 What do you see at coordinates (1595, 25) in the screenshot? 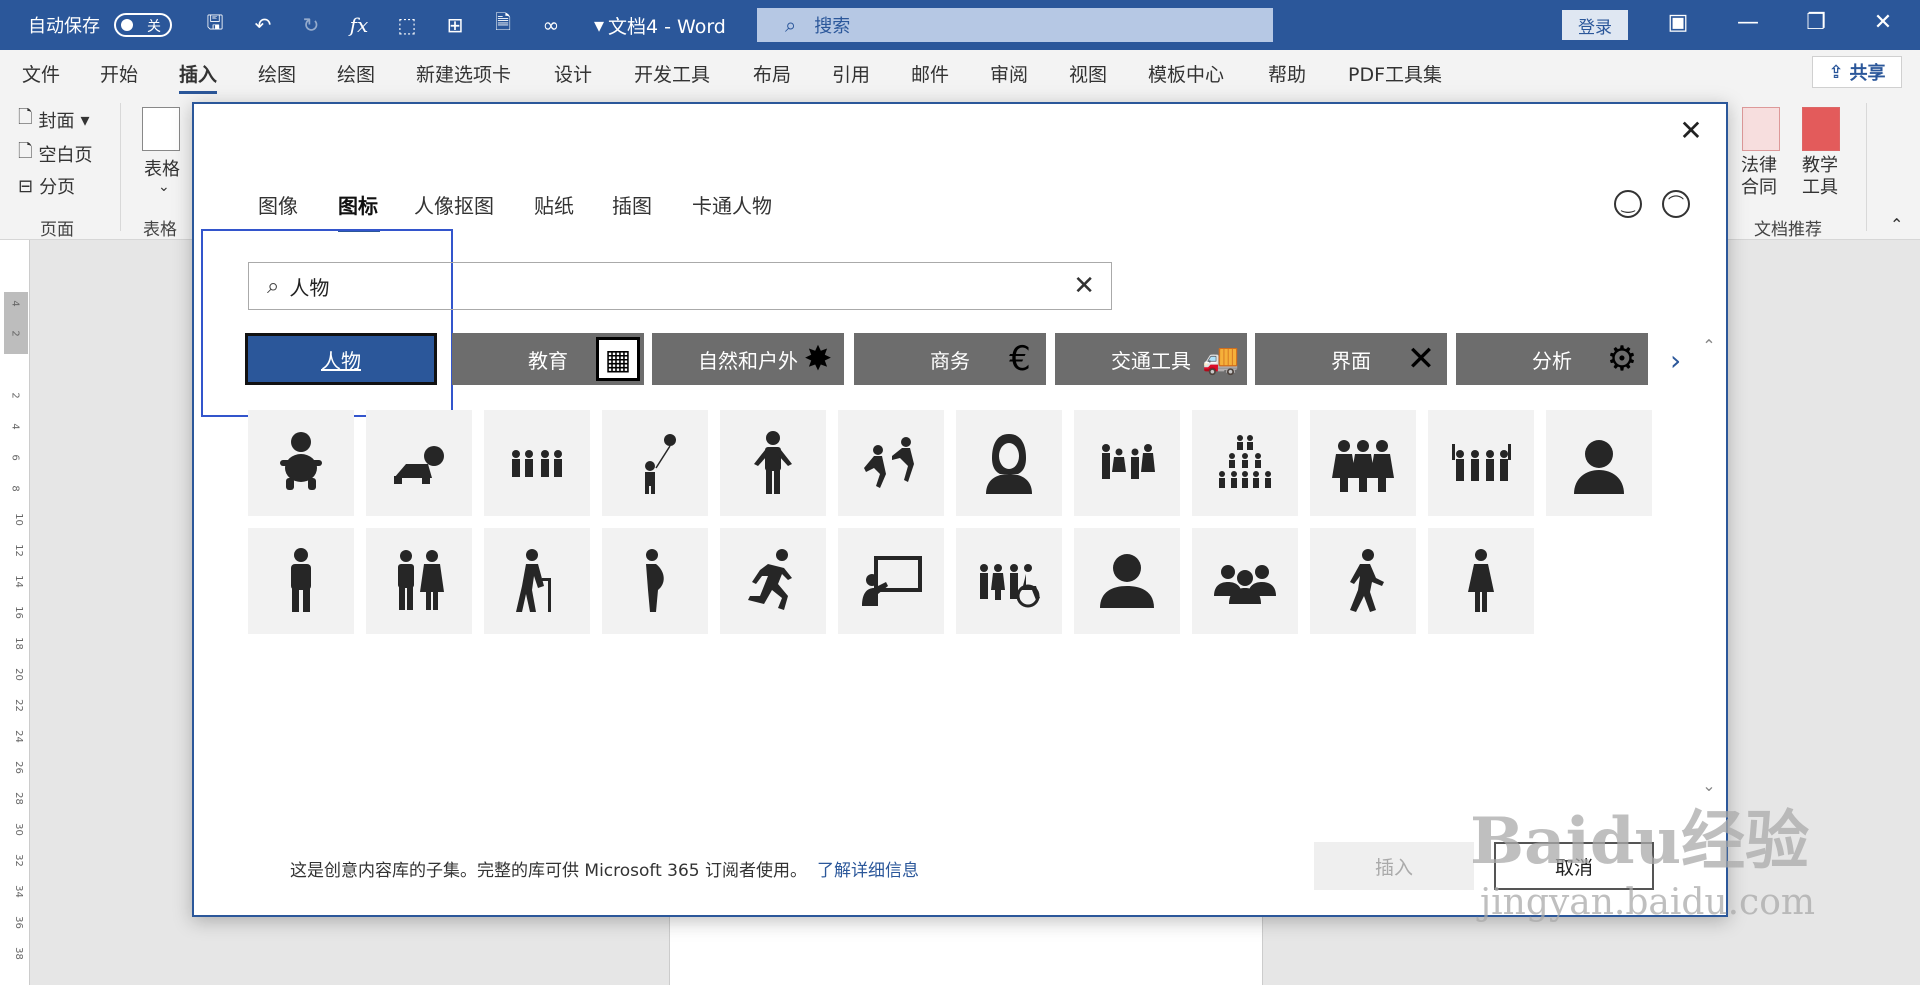
I see `login-button: 登录` at bounding box center [1595, 25].